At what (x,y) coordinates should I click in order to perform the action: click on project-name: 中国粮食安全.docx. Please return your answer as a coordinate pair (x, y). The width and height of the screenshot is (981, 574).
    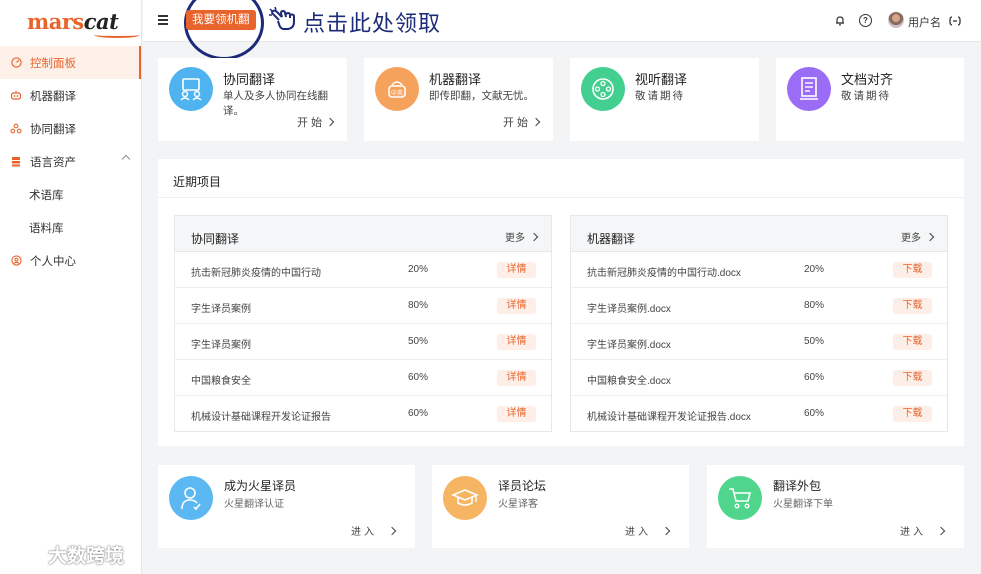
    Looking at the image, I should click on (629, 381).